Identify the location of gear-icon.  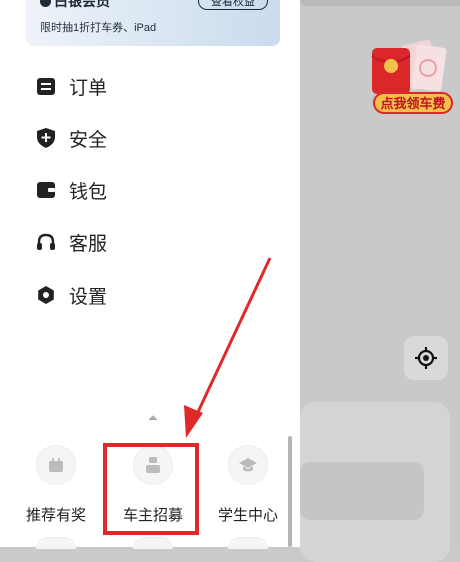
(46, 295).